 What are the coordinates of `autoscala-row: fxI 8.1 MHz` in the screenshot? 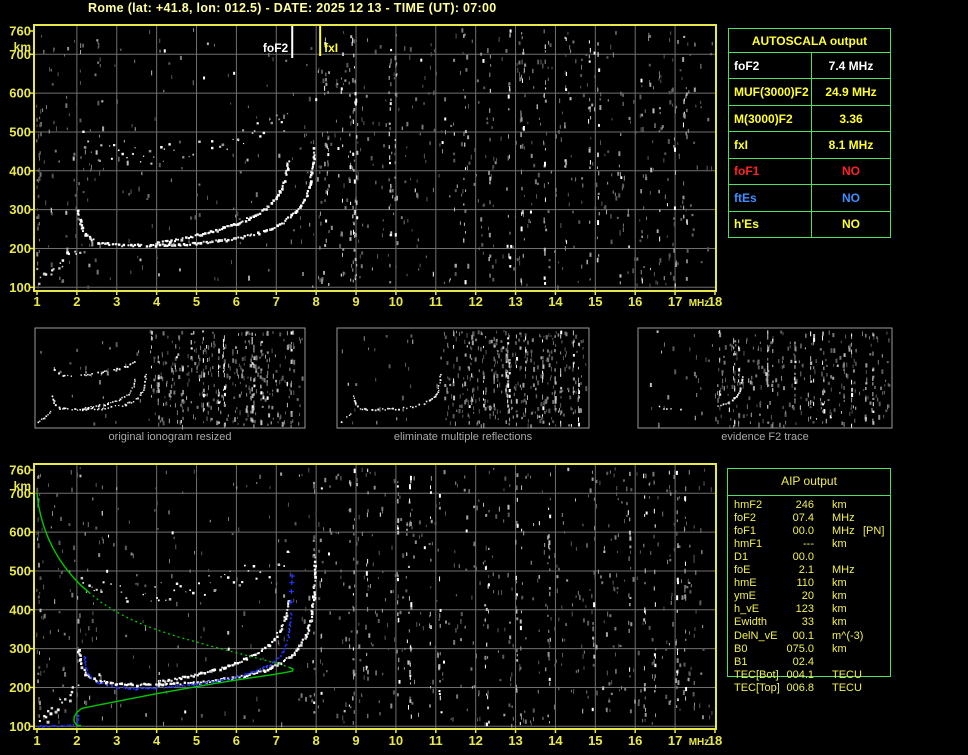 It's located at (809, 145).